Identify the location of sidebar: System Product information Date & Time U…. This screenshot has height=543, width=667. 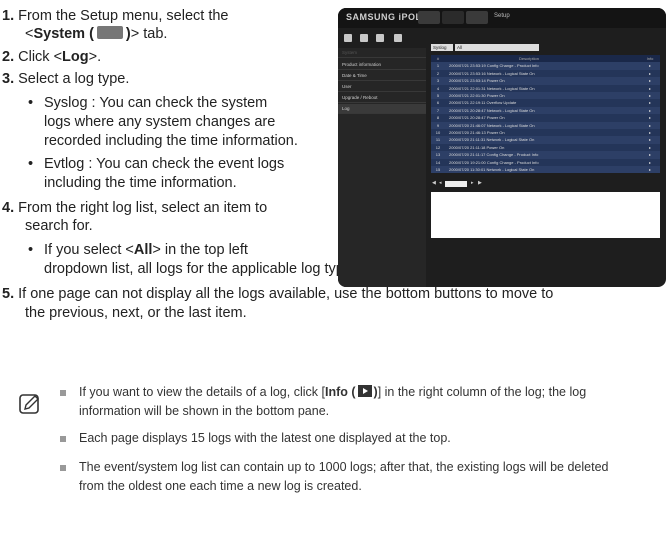
(382, 167).